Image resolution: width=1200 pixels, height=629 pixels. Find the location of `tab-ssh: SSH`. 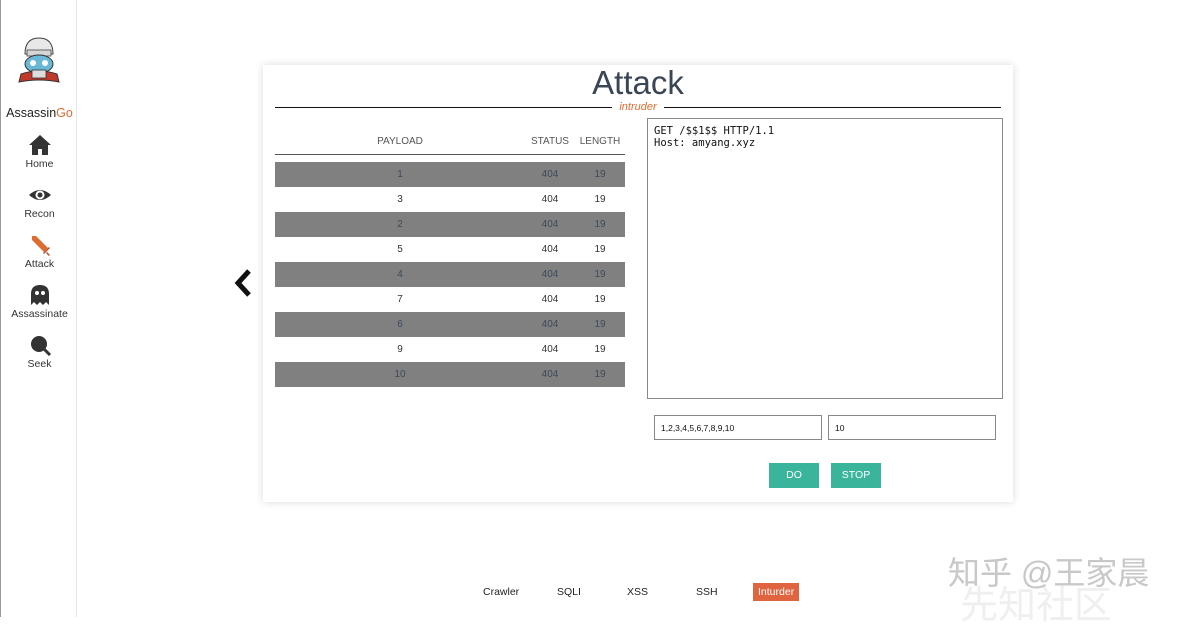

tab-ssh: SSH is located at coordinates (707, 592).